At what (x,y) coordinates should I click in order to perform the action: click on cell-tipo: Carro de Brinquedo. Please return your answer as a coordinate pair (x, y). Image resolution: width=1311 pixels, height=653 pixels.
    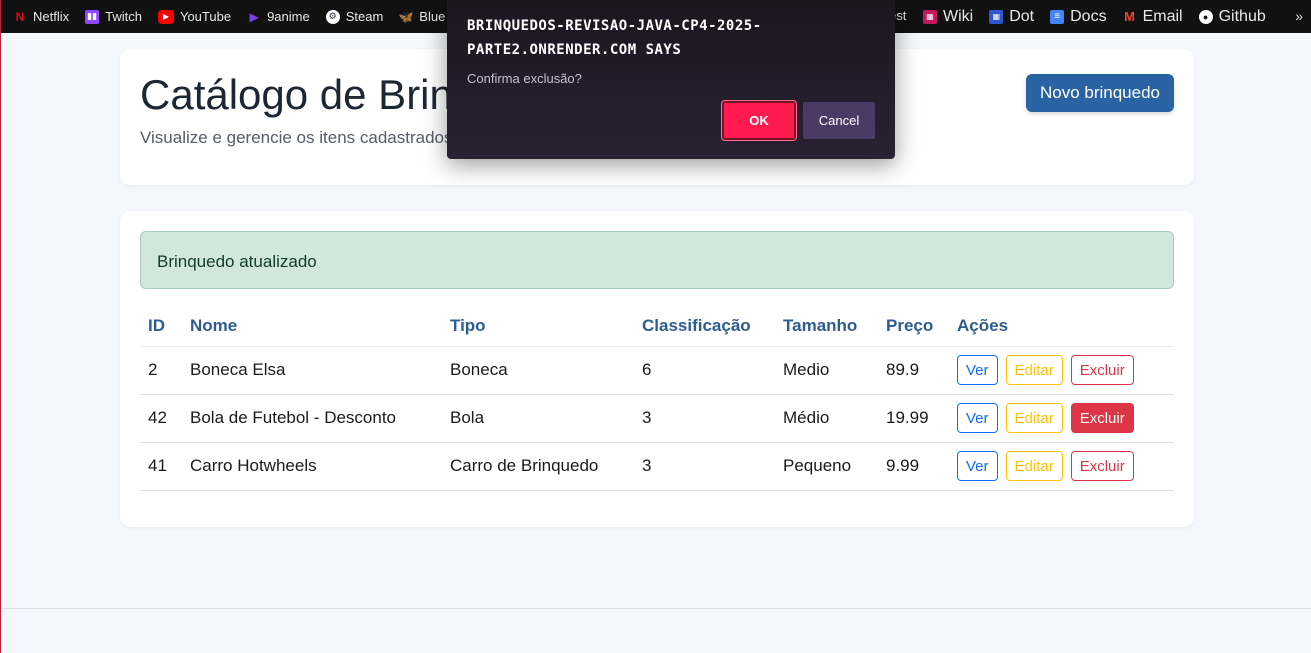
    Looking at the image, I should click on (538, 466).